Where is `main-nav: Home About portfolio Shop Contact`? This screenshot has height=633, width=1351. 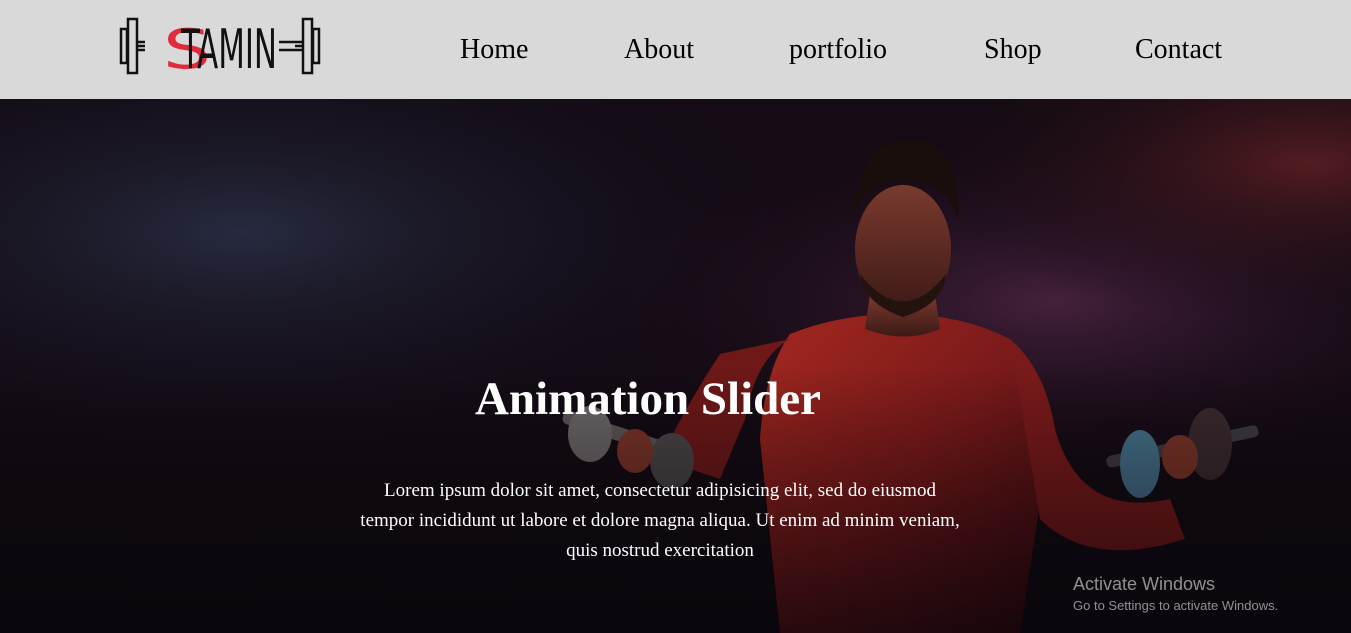 main-nav: Home About portfolio Shop Contact is located at coordinates (675, 50).